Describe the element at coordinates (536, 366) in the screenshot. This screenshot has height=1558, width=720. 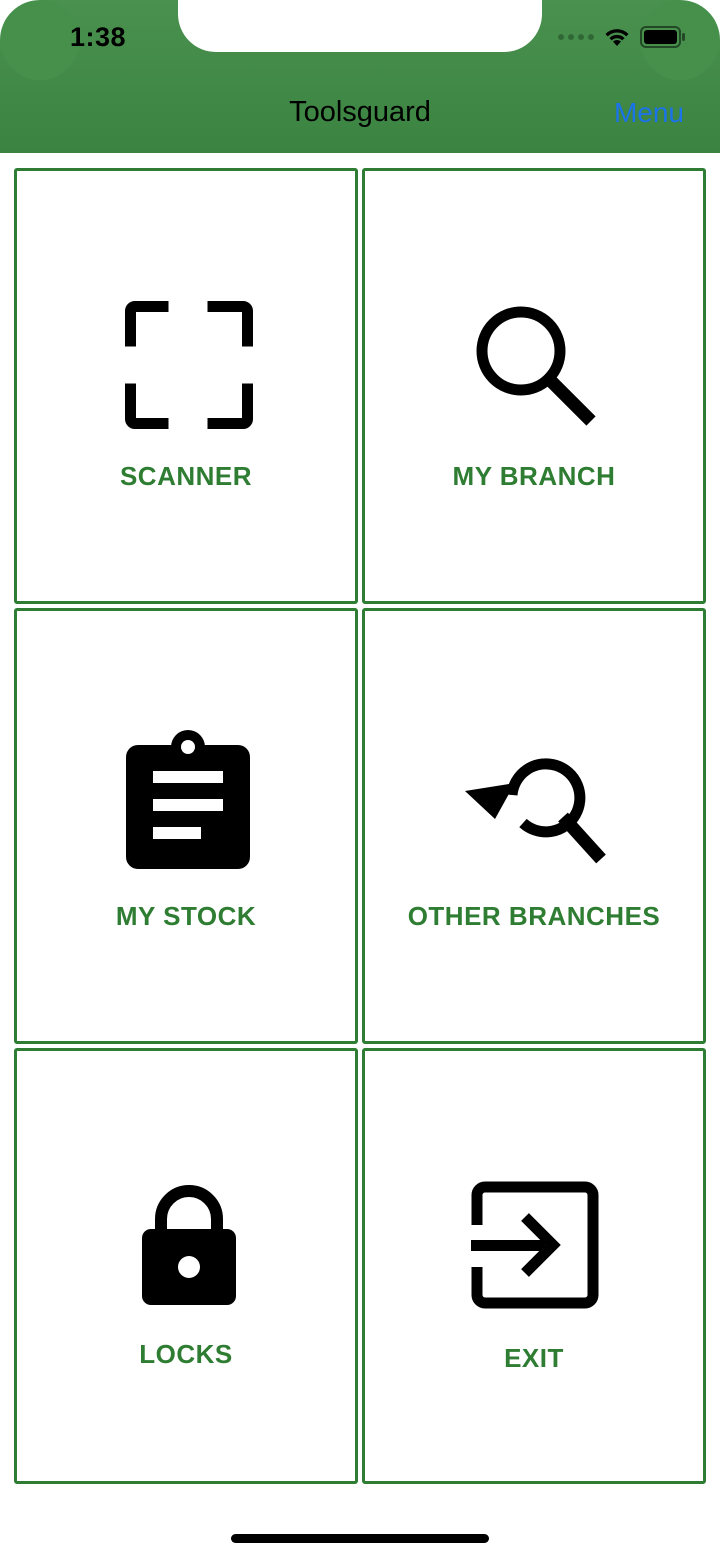
I see `search-icon` at that location.